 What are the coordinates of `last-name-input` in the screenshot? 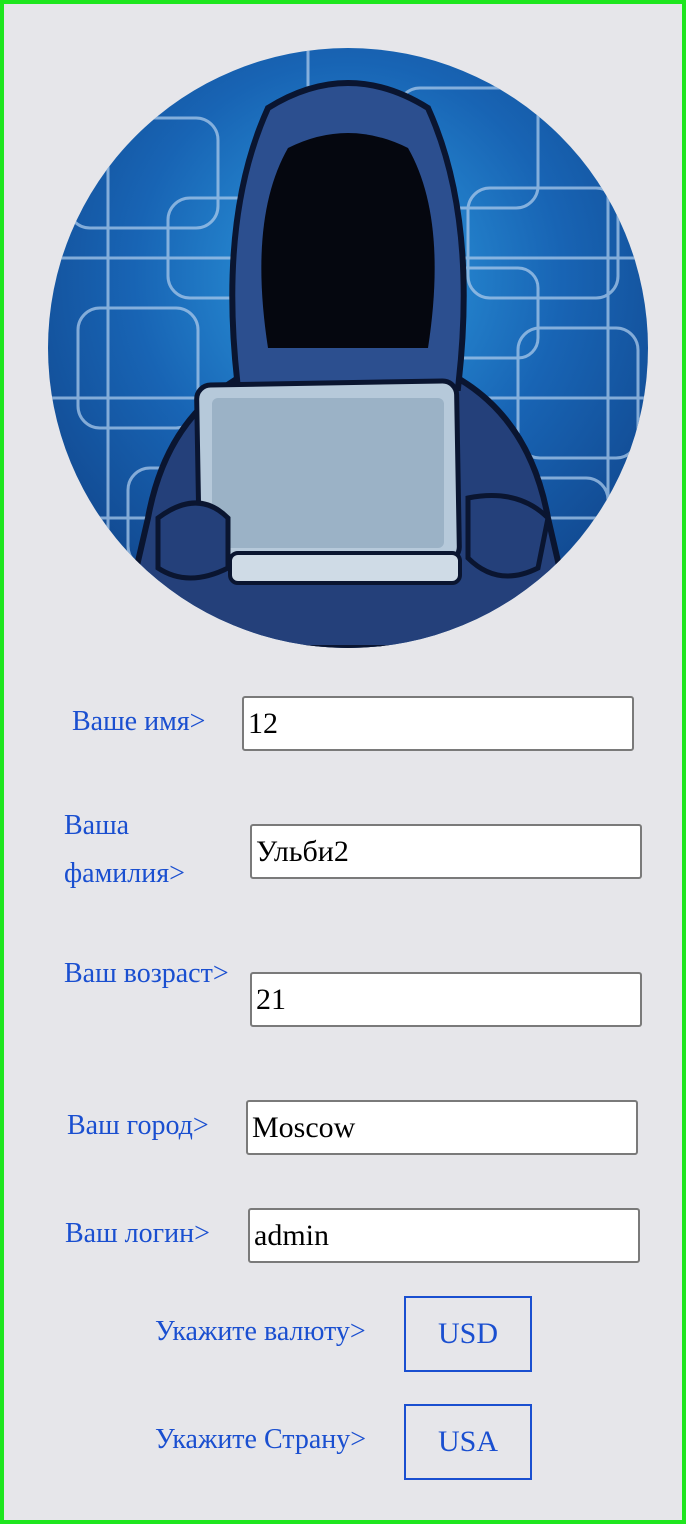 It's located at (446, 851).